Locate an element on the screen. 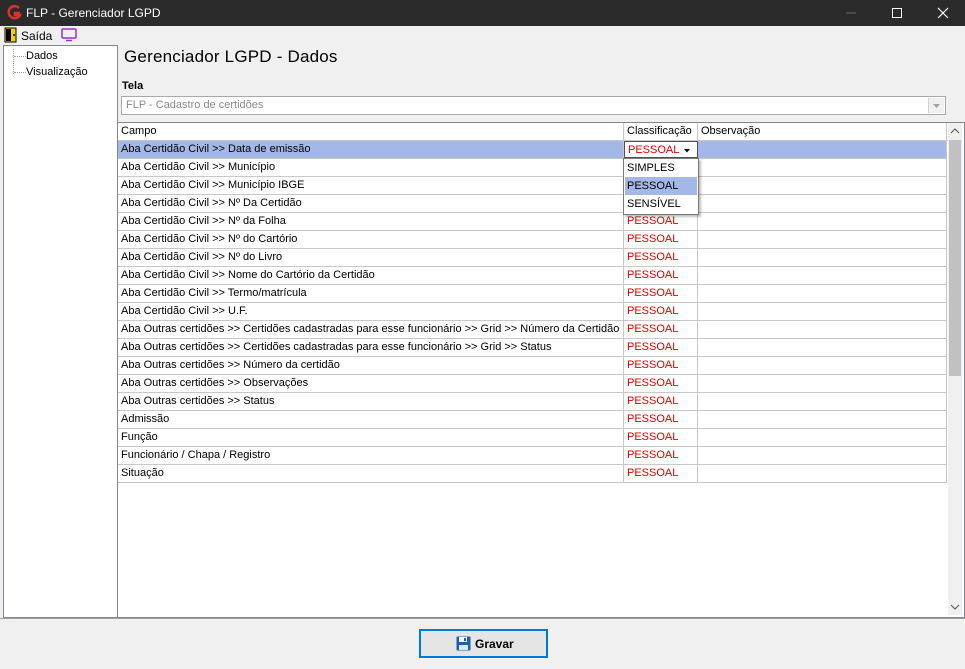 The image size is (965, 669). save-button: Gravar is located at coordinates (483, 643).